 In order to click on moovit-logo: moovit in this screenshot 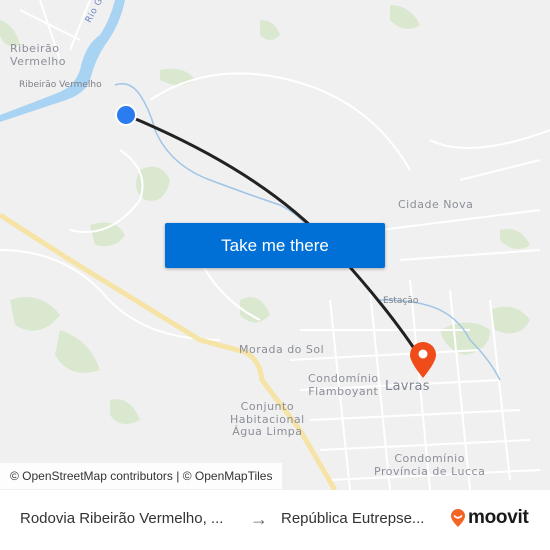, I will do `click(489, 518)`.